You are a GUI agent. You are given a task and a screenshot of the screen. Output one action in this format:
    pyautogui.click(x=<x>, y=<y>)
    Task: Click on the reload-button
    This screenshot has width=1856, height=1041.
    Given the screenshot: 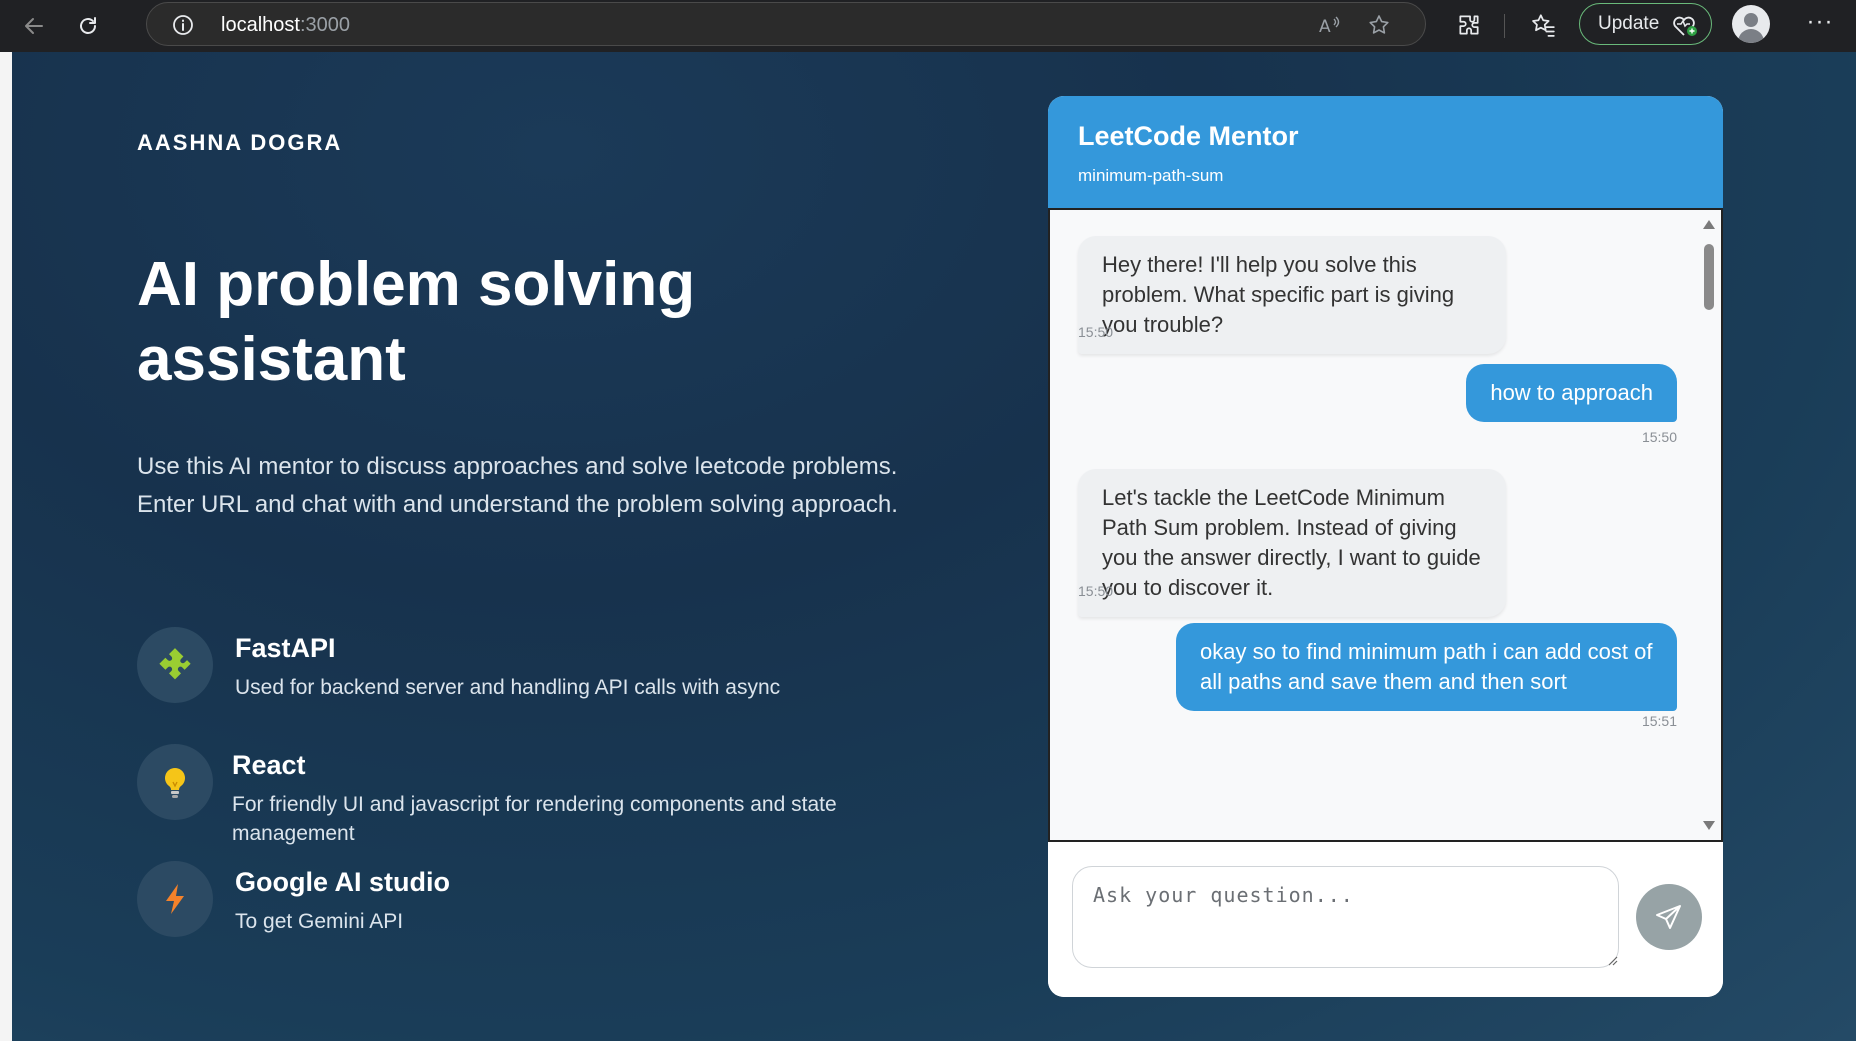 What is the action you would take?
    pyautogui.click(x=88, y=26)
    